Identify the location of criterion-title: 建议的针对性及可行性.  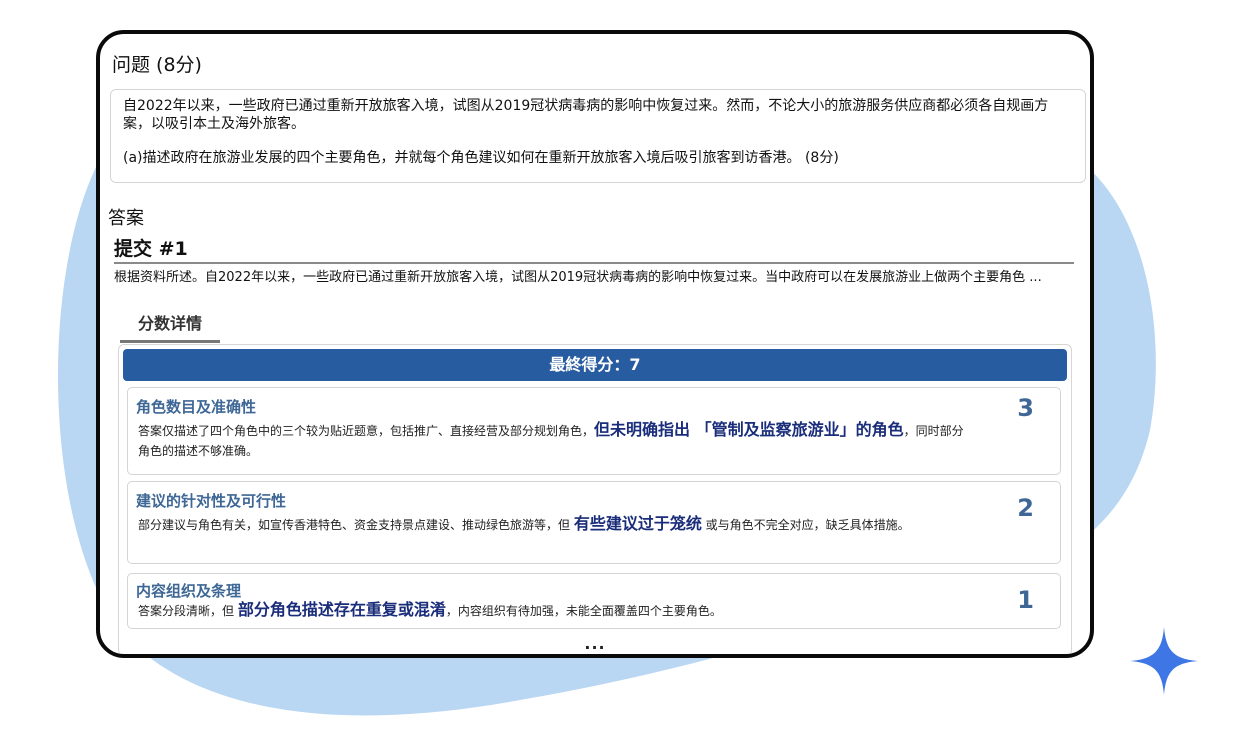
(211, 501).